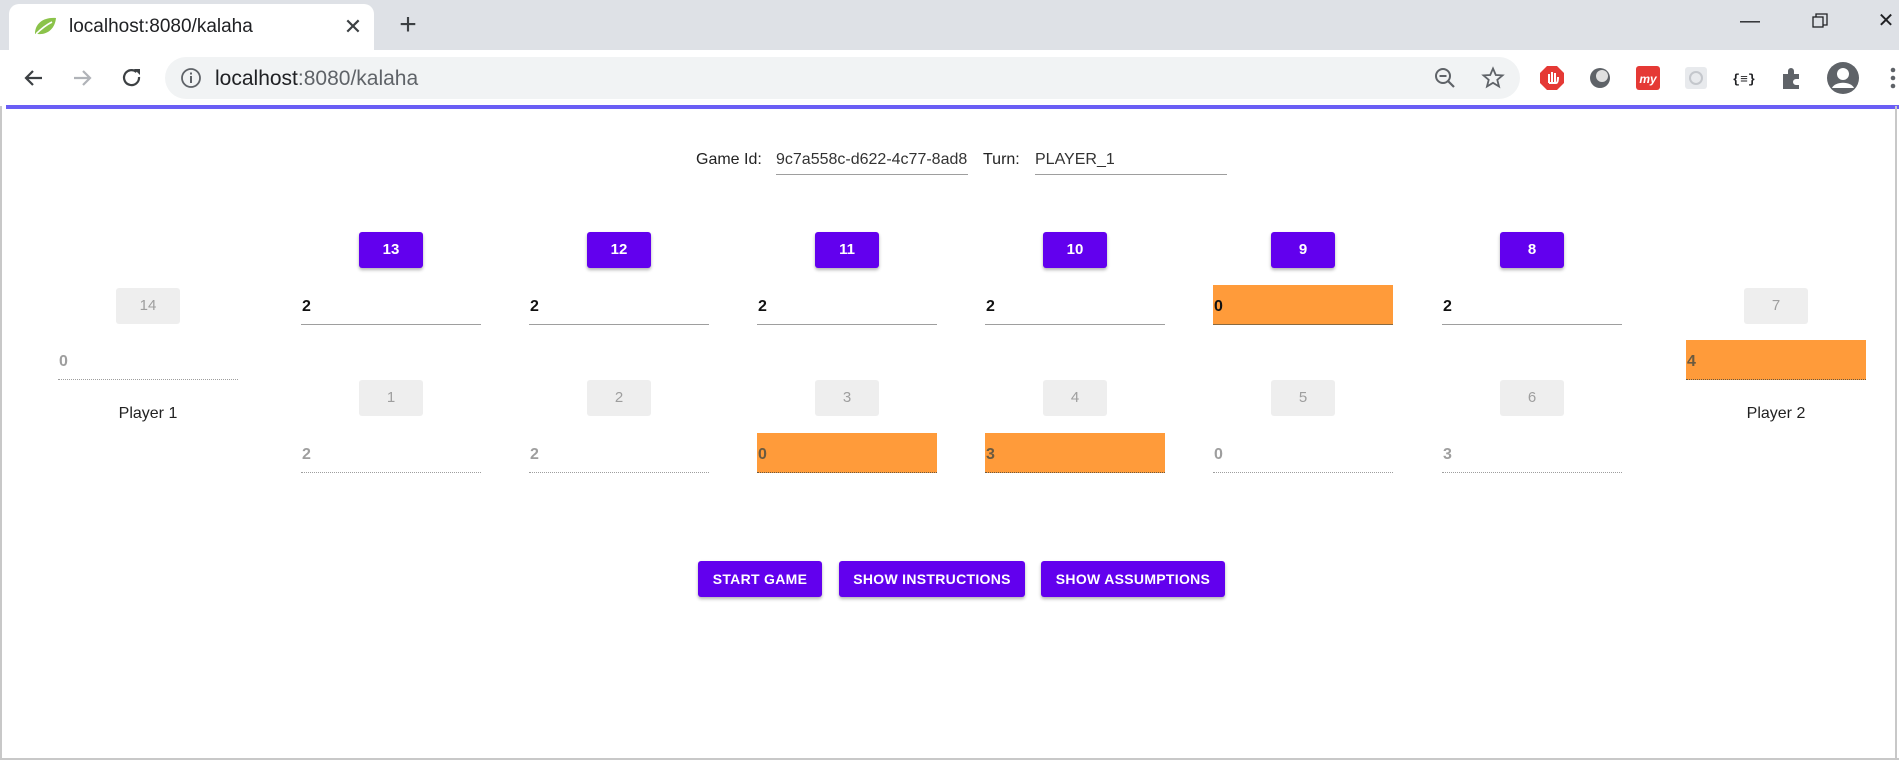  I want to click on minimize-icon: —, so click(1750, 21).